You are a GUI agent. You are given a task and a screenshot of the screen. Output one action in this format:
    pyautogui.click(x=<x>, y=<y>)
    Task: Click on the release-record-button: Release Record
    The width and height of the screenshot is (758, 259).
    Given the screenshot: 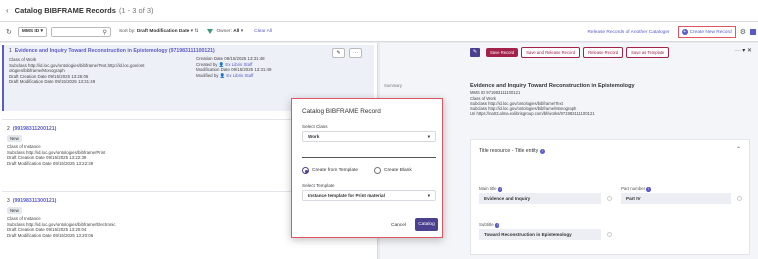 What is the action you would take?
    pyautogui.click(x=603, y=52)
    